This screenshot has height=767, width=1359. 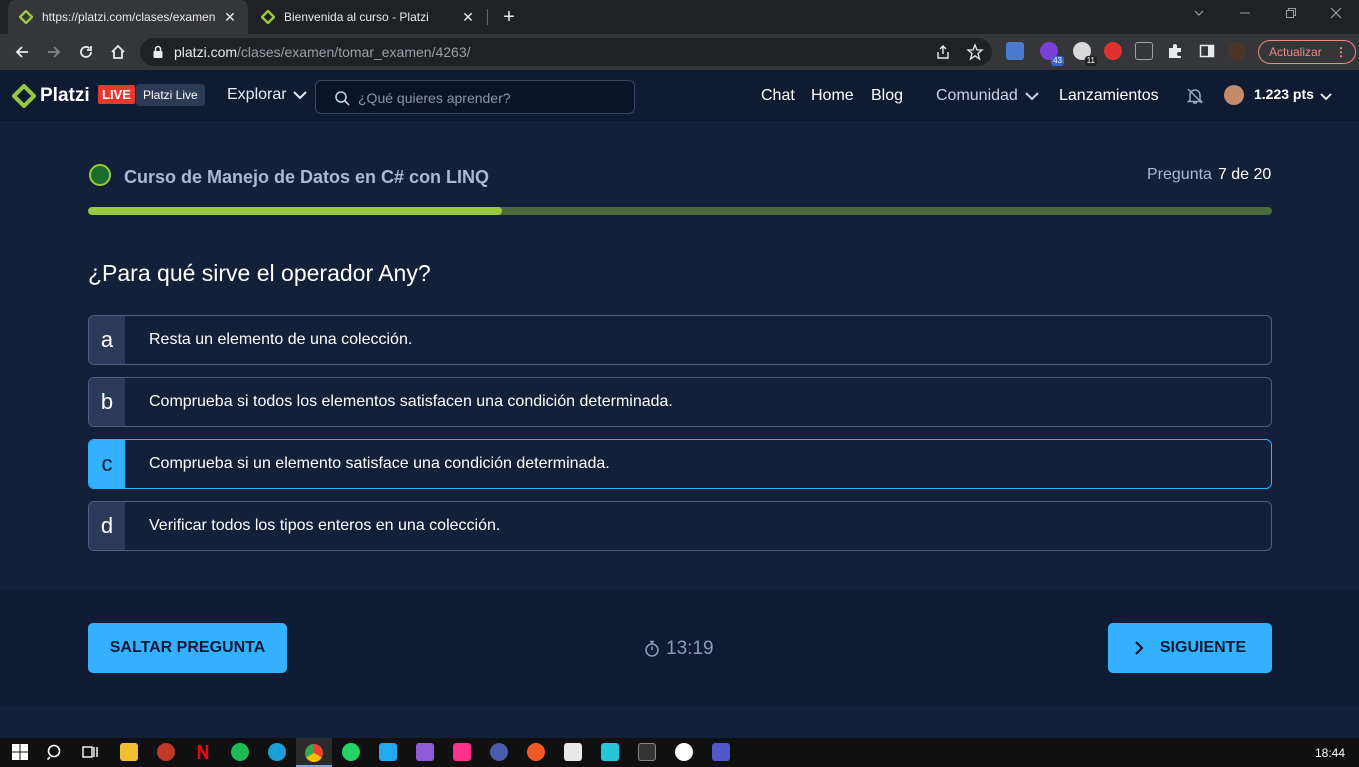 What do you see at coordinates (721, 752) in the screenshot?
I see `teams-icon` at bounding box center [721, 752].